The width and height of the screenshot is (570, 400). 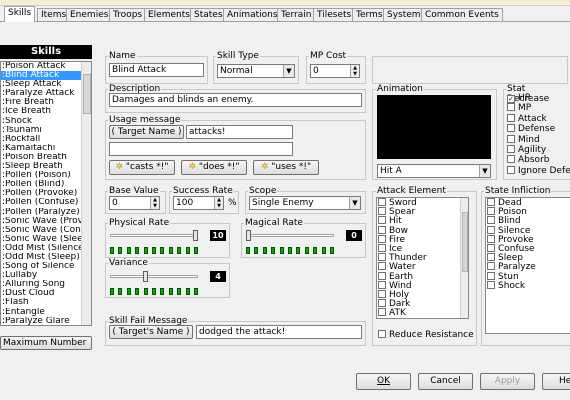 I want to click on state-infliction-item: Blind, so click(x=528, y=221).